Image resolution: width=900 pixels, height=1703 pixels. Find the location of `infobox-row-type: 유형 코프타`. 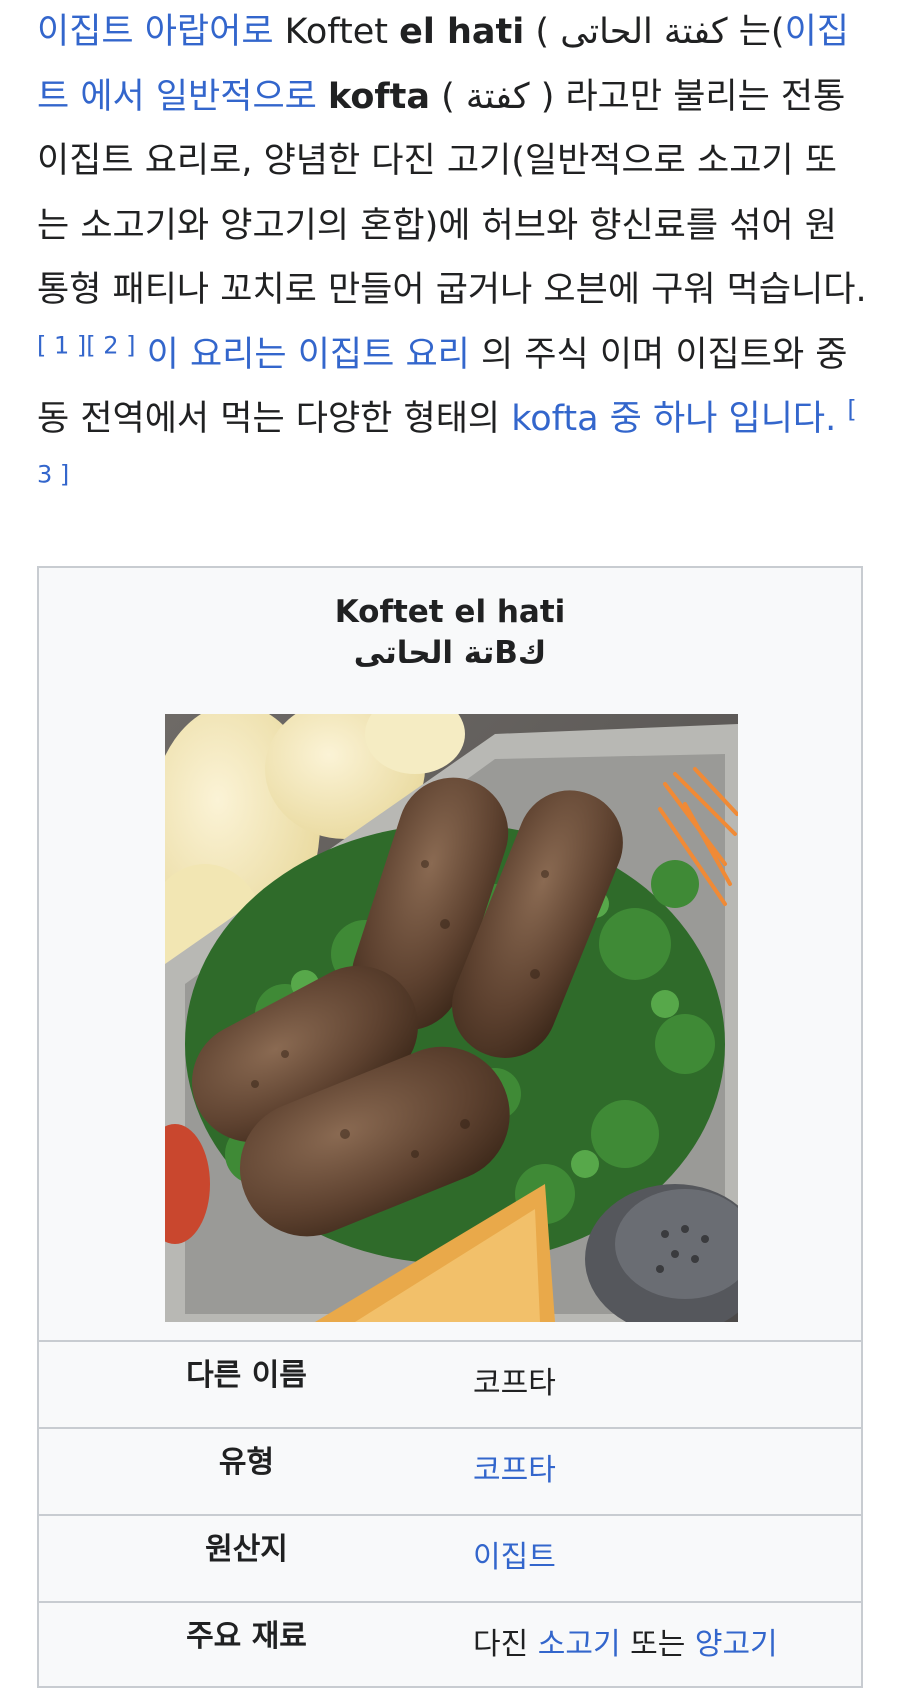

infobox-row-type: 유형 코프타 is located at coordinates (450, 1470).